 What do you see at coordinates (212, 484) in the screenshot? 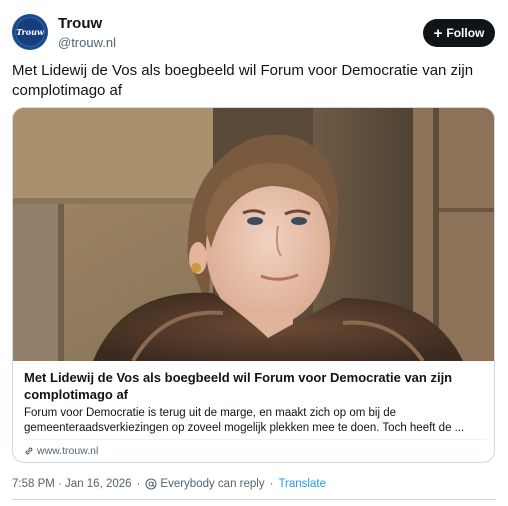
I see `reply-setting: Everybody can reply` at bounding box center [212, 484].